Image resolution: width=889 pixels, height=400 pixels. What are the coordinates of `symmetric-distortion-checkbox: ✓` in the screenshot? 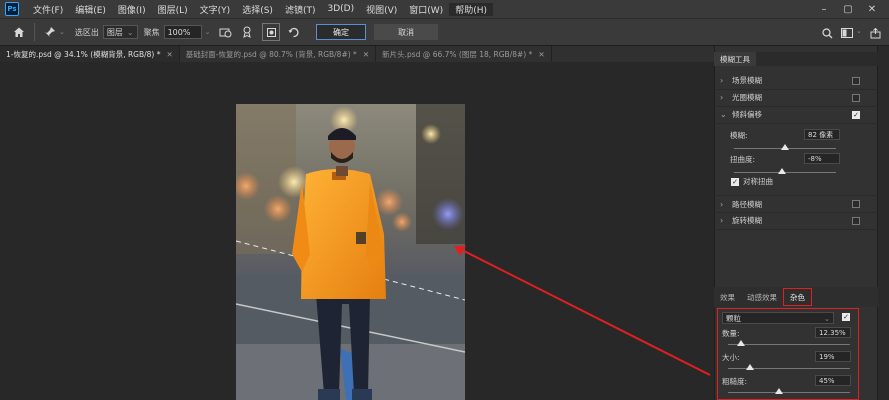 It's located at (735, 181).